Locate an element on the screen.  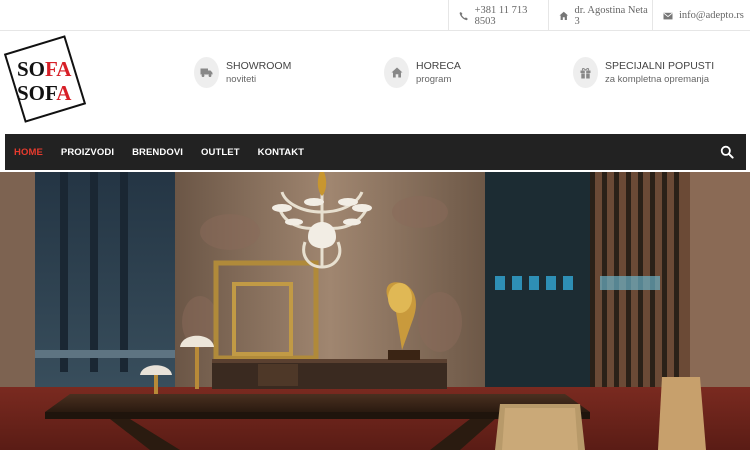
nav-item-outlet: OUTLET is located at coordinates (220, 152).